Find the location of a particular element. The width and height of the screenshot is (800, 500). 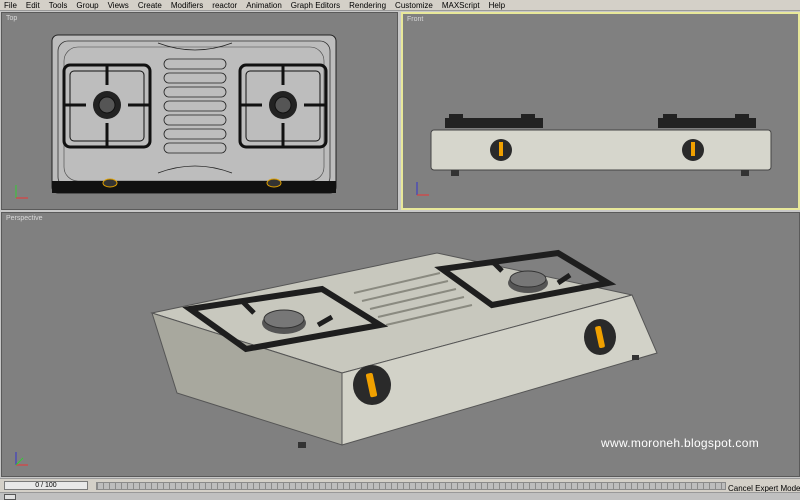

menu-create: Create is located at coordinates (150, 5).